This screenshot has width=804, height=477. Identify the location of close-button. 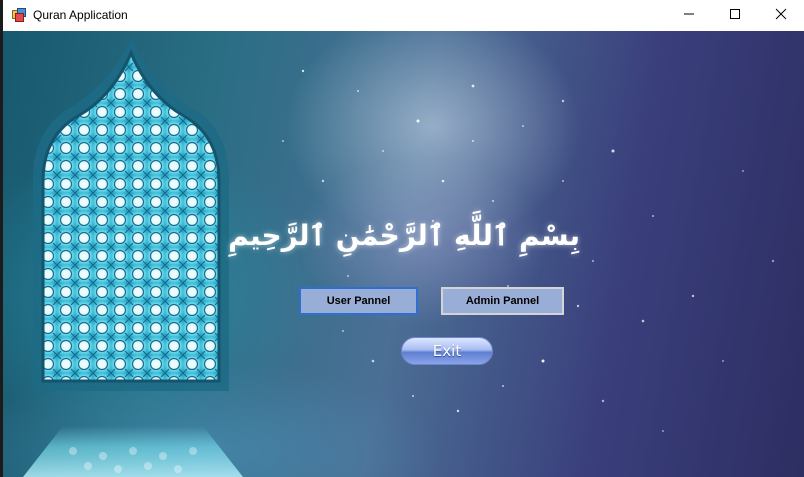
(781, 15).